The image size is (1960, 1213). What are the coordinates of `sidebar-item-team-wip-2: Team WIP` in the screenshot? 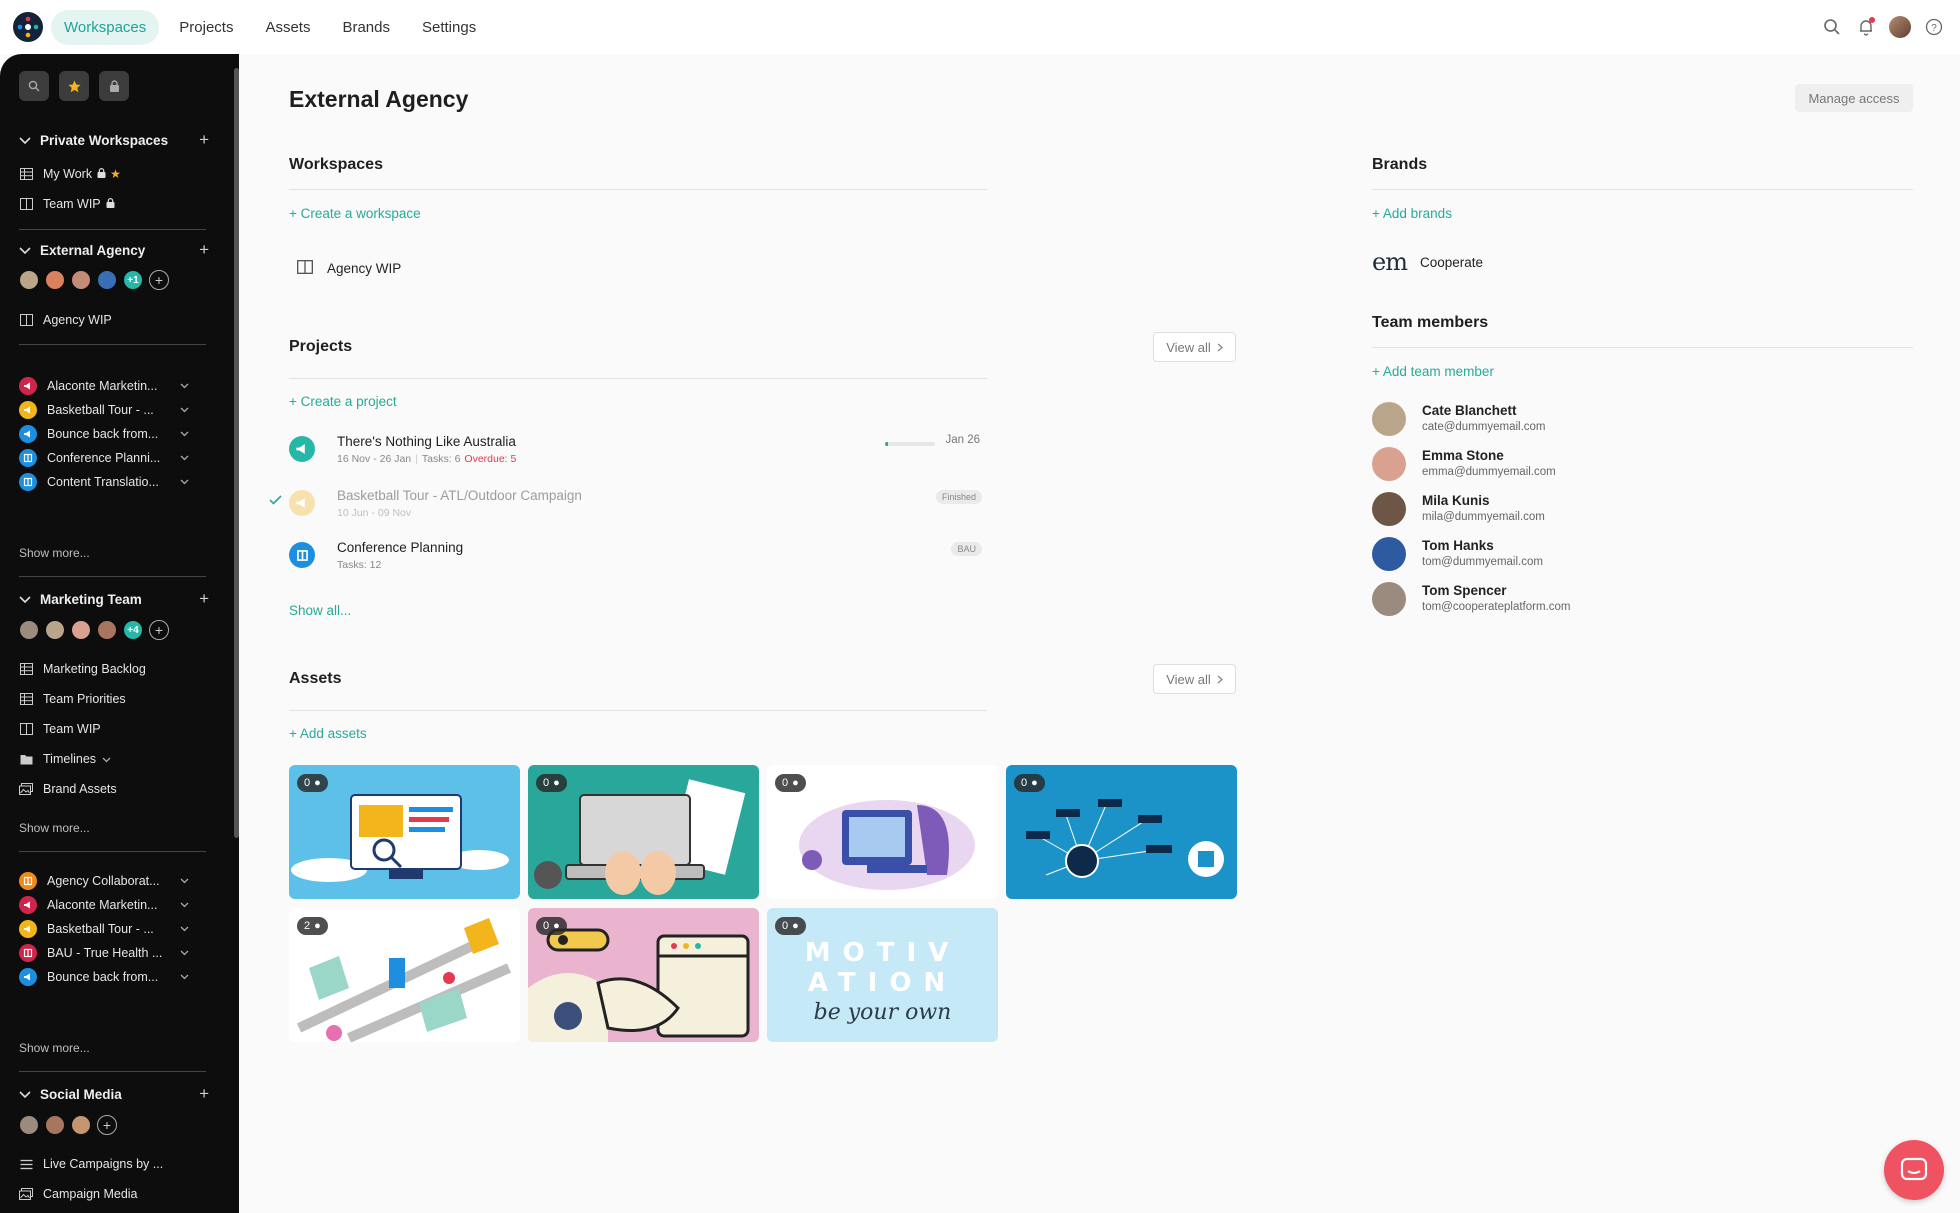 It's located at (114, 729).